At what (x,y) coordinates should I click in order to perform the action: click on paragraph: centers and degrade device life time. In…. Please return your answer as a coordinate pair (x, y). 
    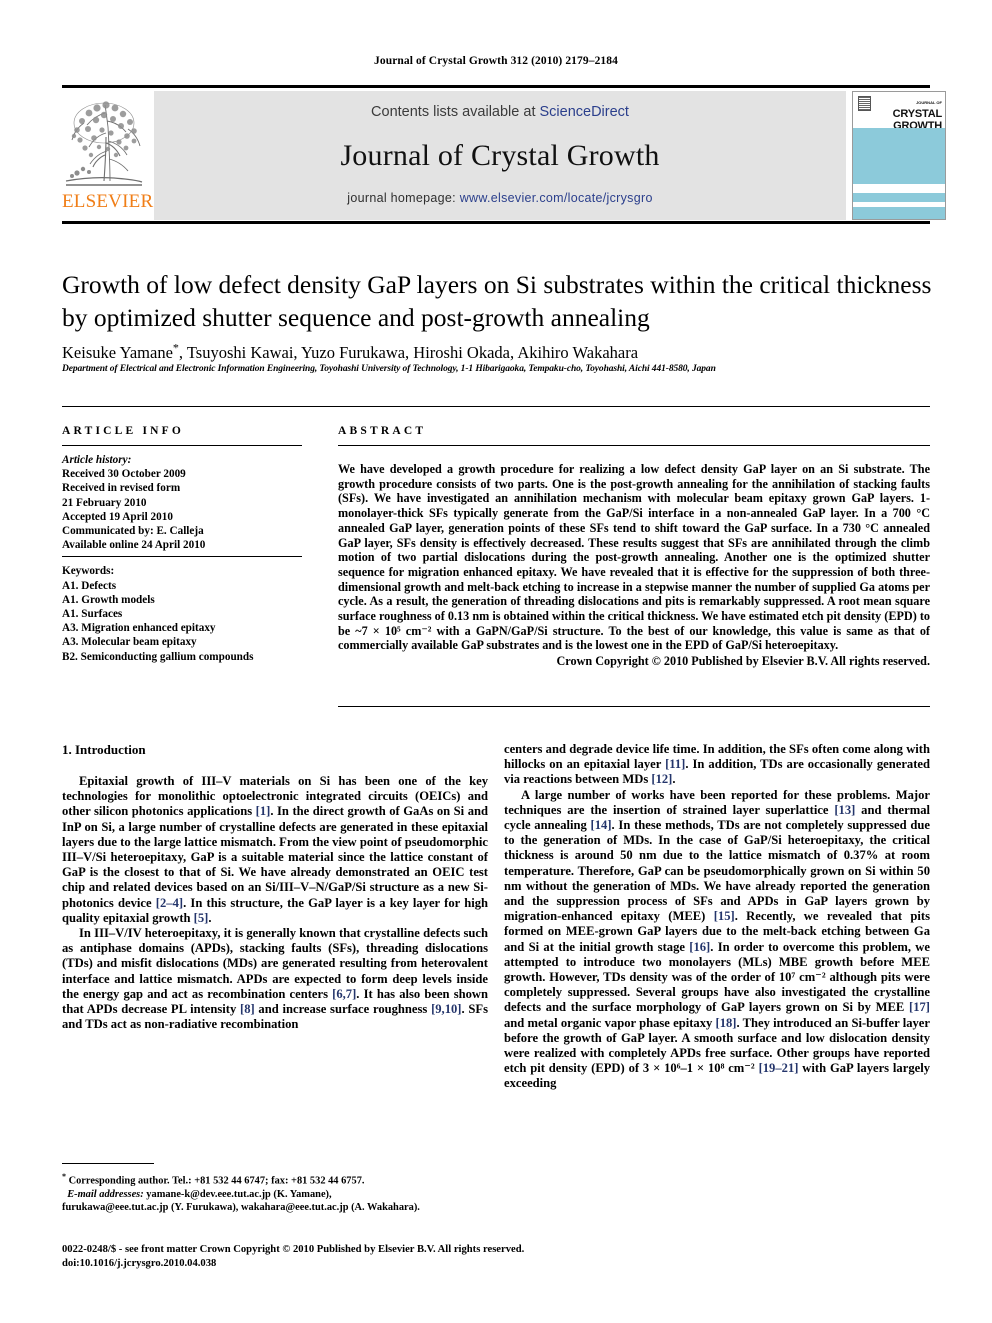
    Looking at the image, I should click on (717, 764).